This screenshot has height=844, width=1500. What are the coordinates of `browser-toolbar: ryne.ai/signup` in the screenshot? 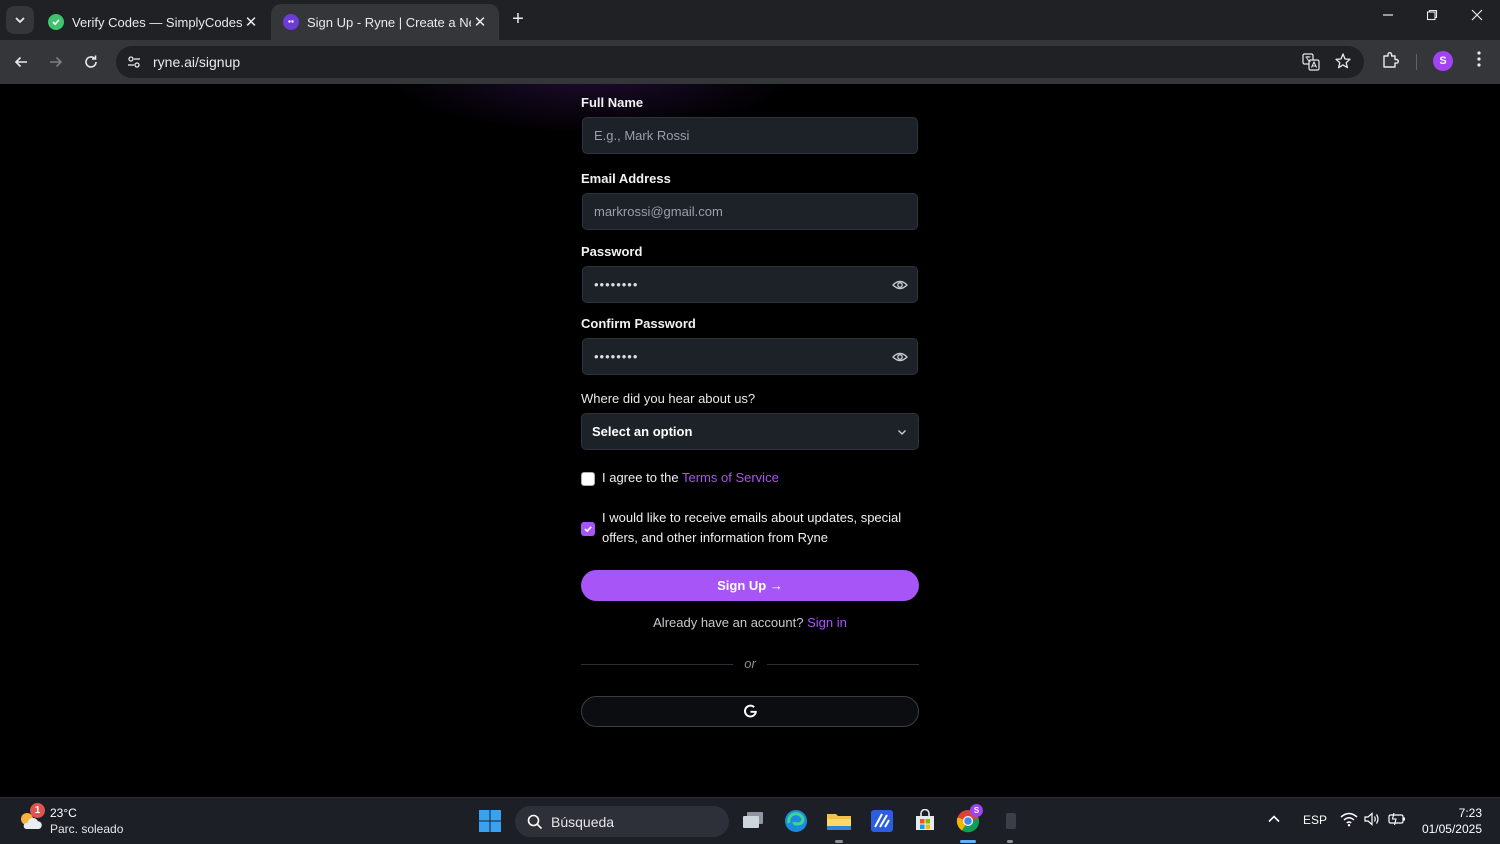 It's located at (750, 62).